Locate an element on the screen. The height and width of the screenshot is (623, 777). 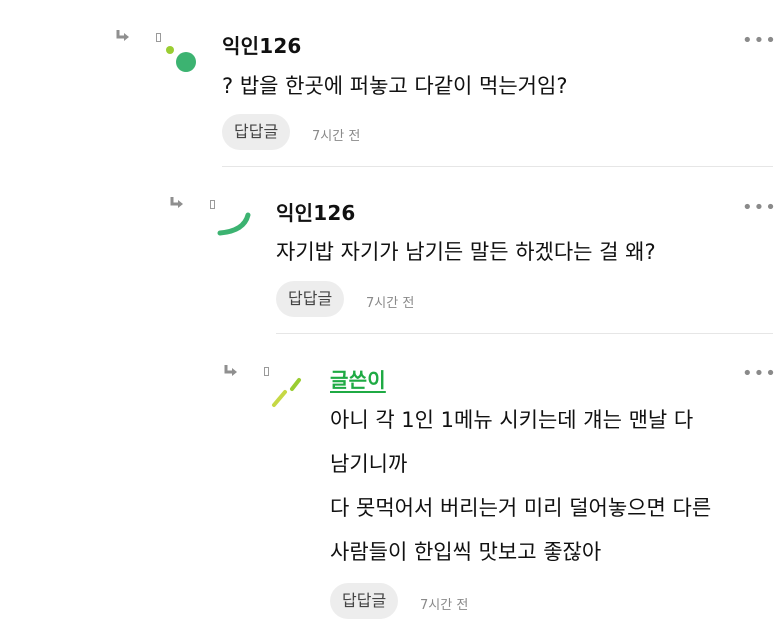
comment-line: 아니 각 1인 1메뉴 시키는데 걔는 맨날 다 is located at coordinates (512, 420).